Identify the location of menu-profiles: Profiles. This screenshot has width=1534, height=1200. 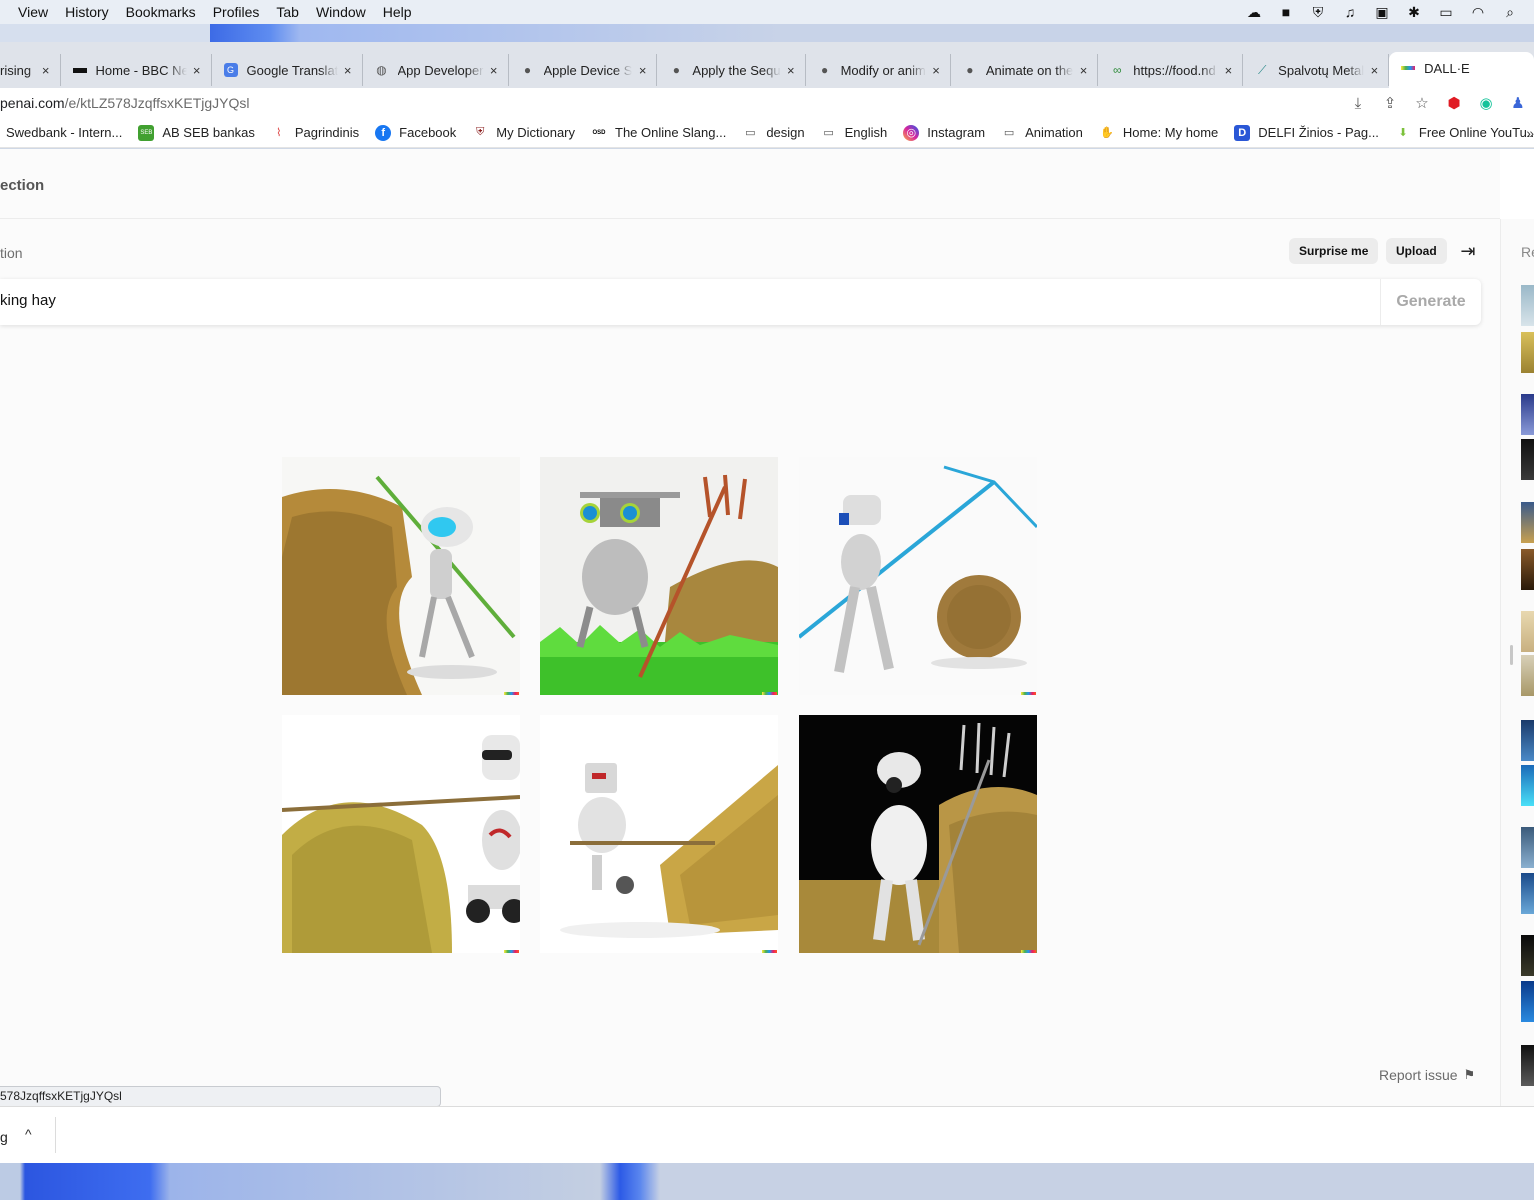
(236, 12).